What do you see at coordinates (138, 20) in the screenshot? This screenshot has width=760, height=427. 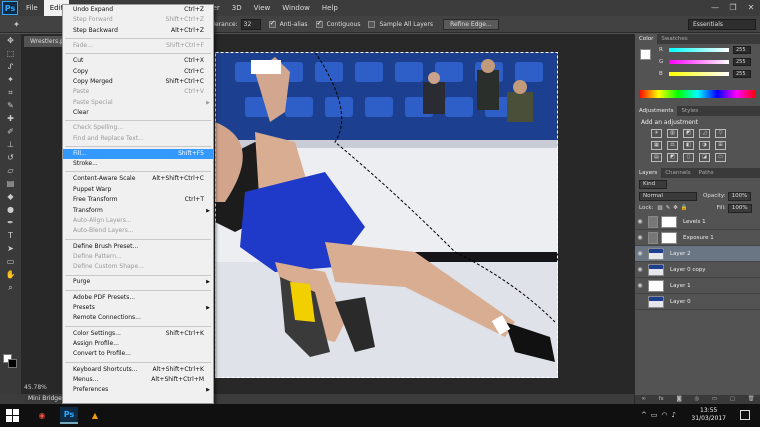 I see `menu-item-step-forward: Step Forward Shift+Ctrl+Z` at bounding box center [138, 20].